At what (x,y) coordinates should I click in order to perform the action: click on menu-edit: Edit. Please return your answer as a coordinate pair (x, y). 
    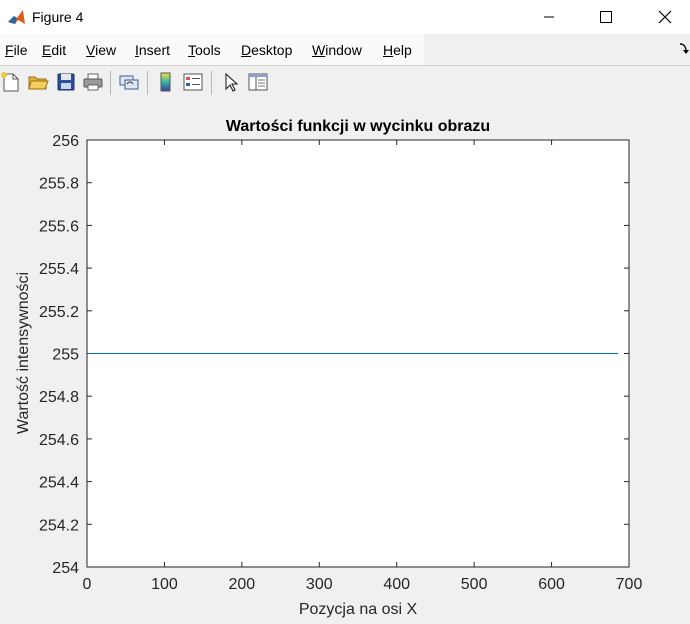
    Looking at the image, I should click on (54, 50).